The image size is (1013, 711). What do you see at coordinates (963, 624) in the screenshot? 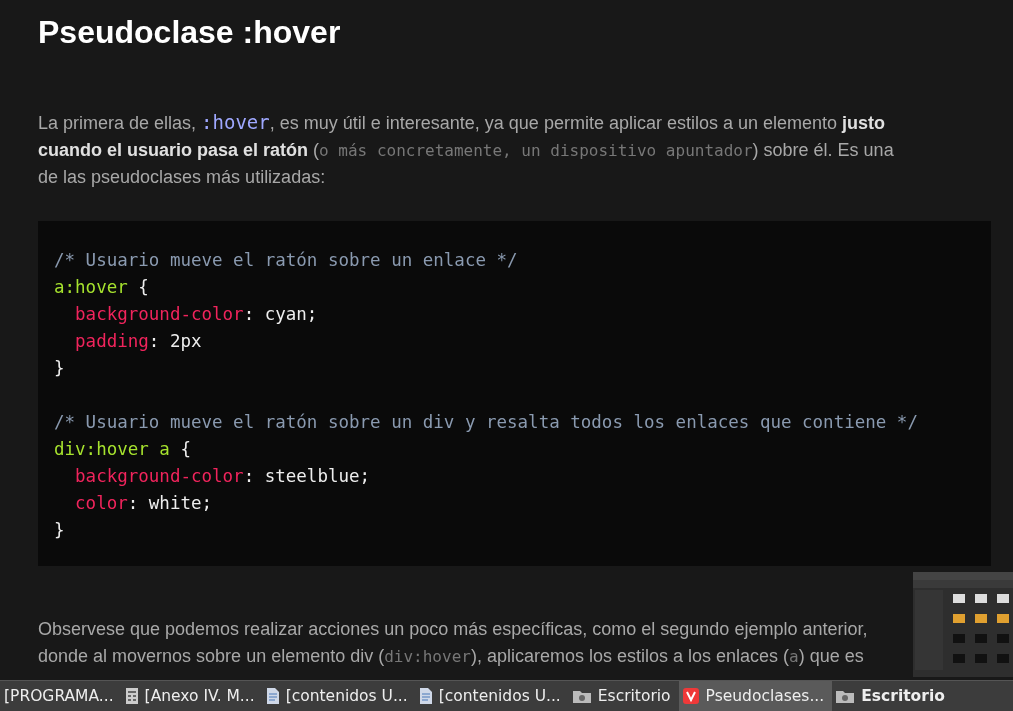
I see `window-thumbnail-drawing` at bounding box center [963, 624].